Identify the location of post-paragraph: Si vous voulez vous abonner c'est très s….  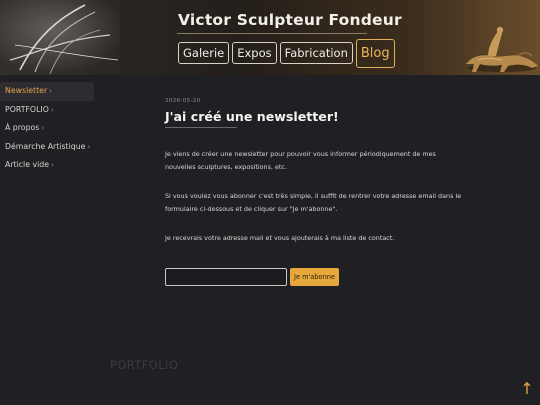
(313, 202).